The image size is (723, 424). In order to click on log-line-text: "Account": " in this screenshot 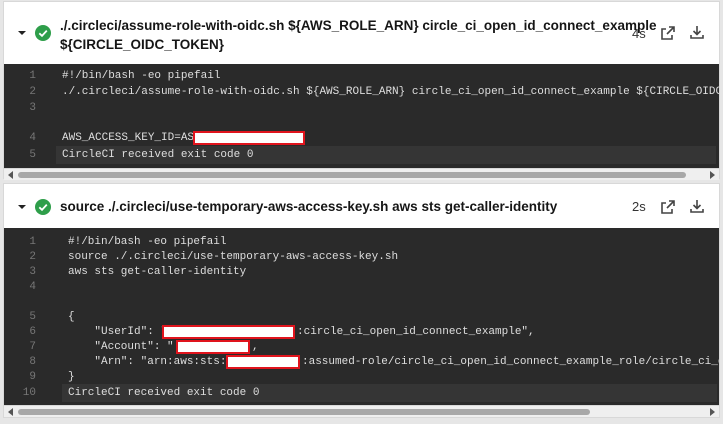, I will do `click(121, 347)`.